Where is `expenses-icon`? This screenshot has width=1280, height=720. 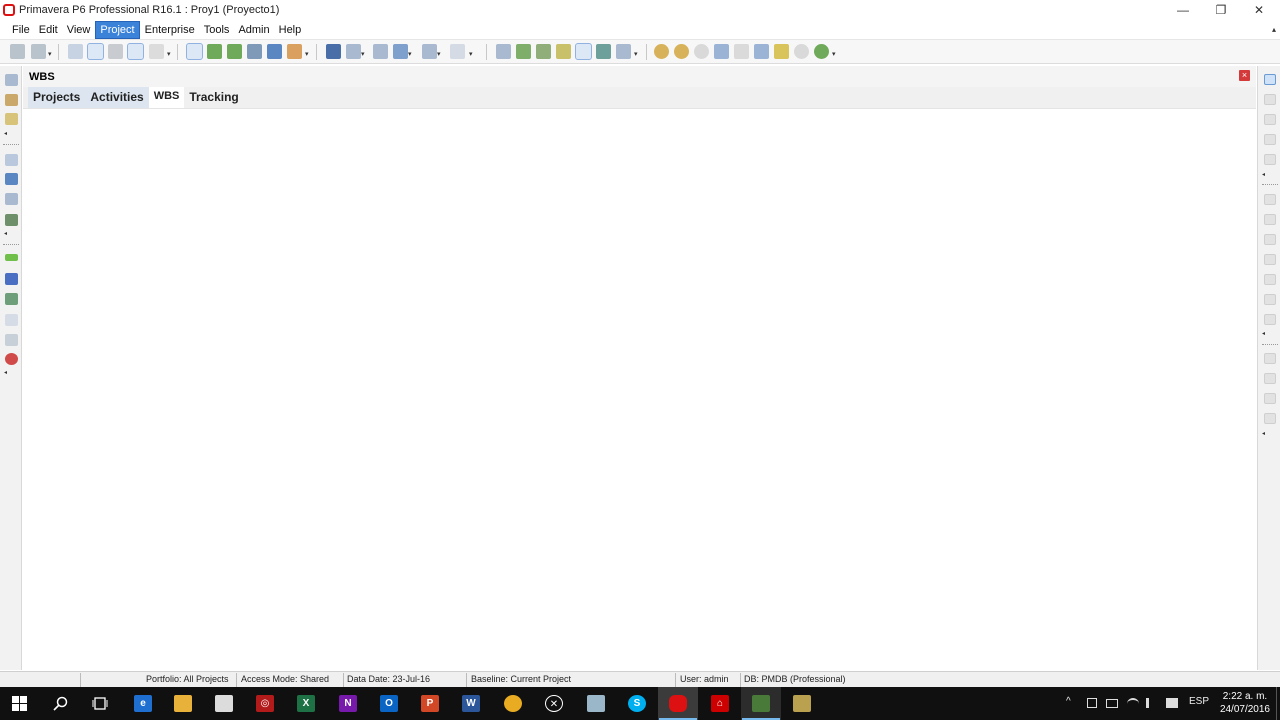
expenses-icon is located at coordinates (11, 340).